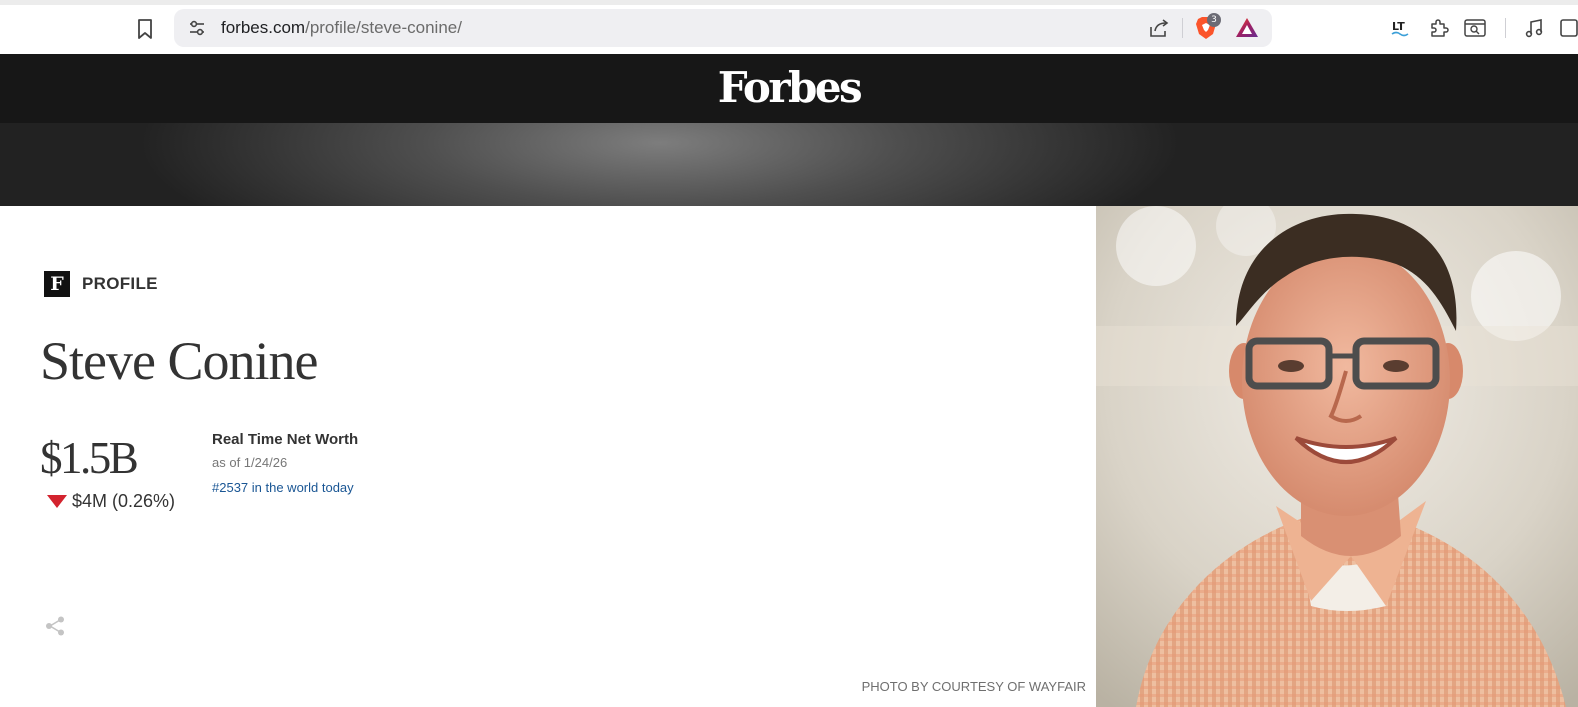 This screenshot has height=707, width=1578. I want to click on languagetool-extension: LT, so click(1401, 28).